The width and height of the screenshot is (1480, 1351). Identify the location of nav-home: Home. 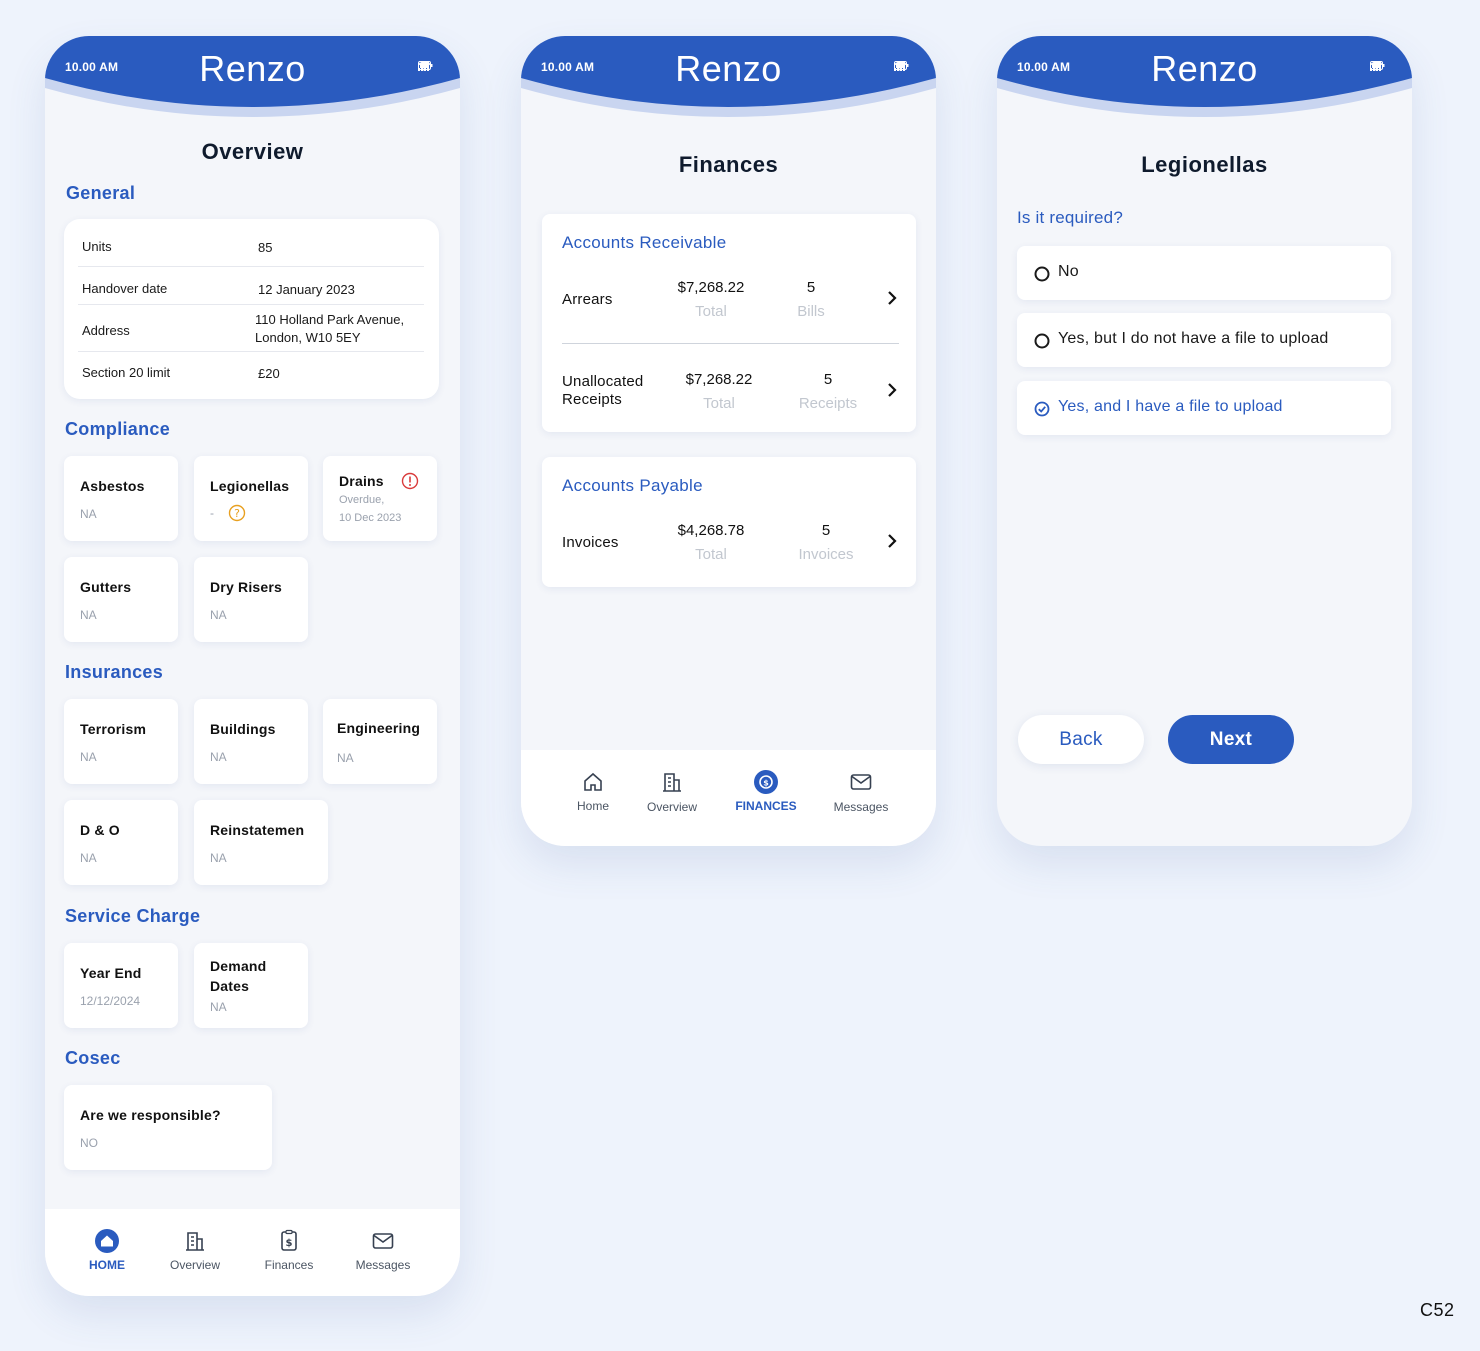
(593, 791).